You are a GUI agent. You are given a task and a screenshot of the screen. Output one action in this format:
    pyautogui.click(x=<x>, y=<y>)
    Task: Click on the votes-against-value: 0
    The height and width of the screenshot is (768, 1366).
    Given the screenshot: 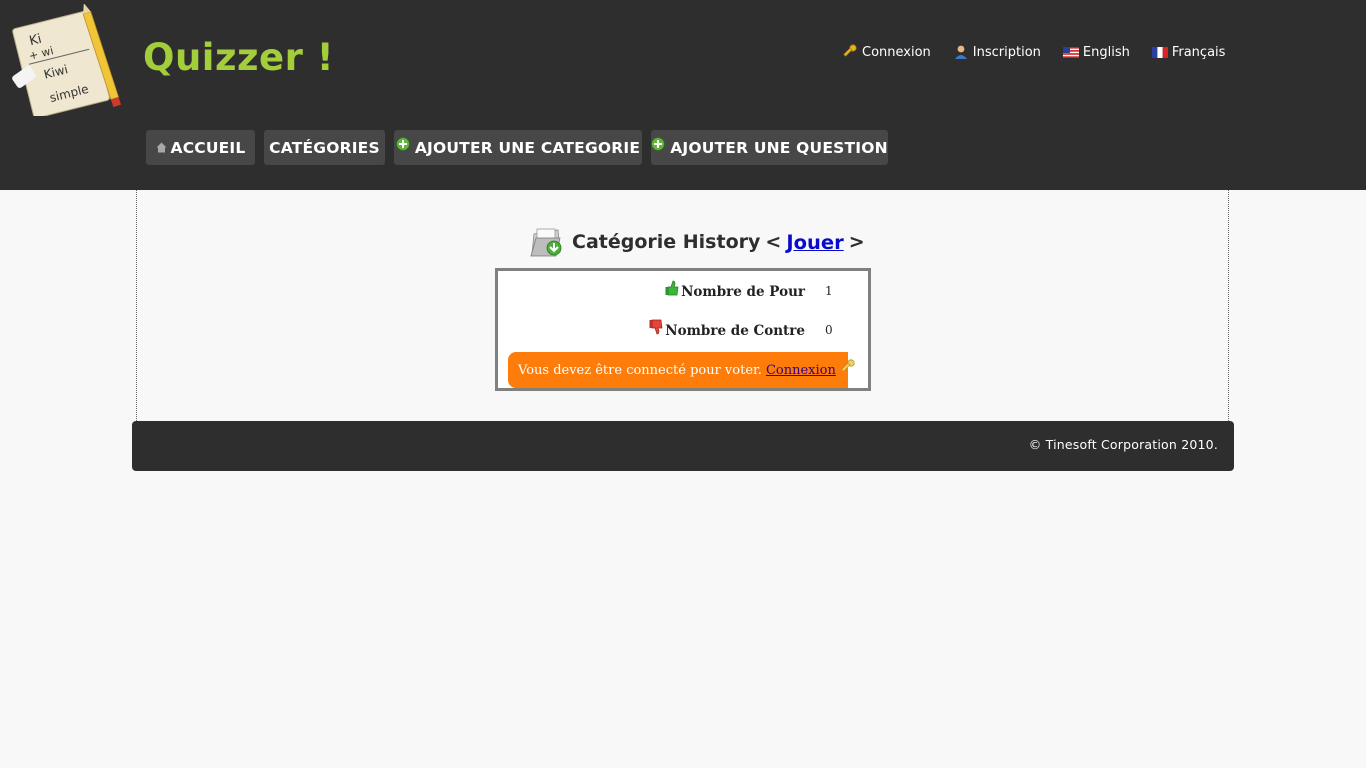 What is the action you would take?
    pyautogui.click(x=829, y=330)
    